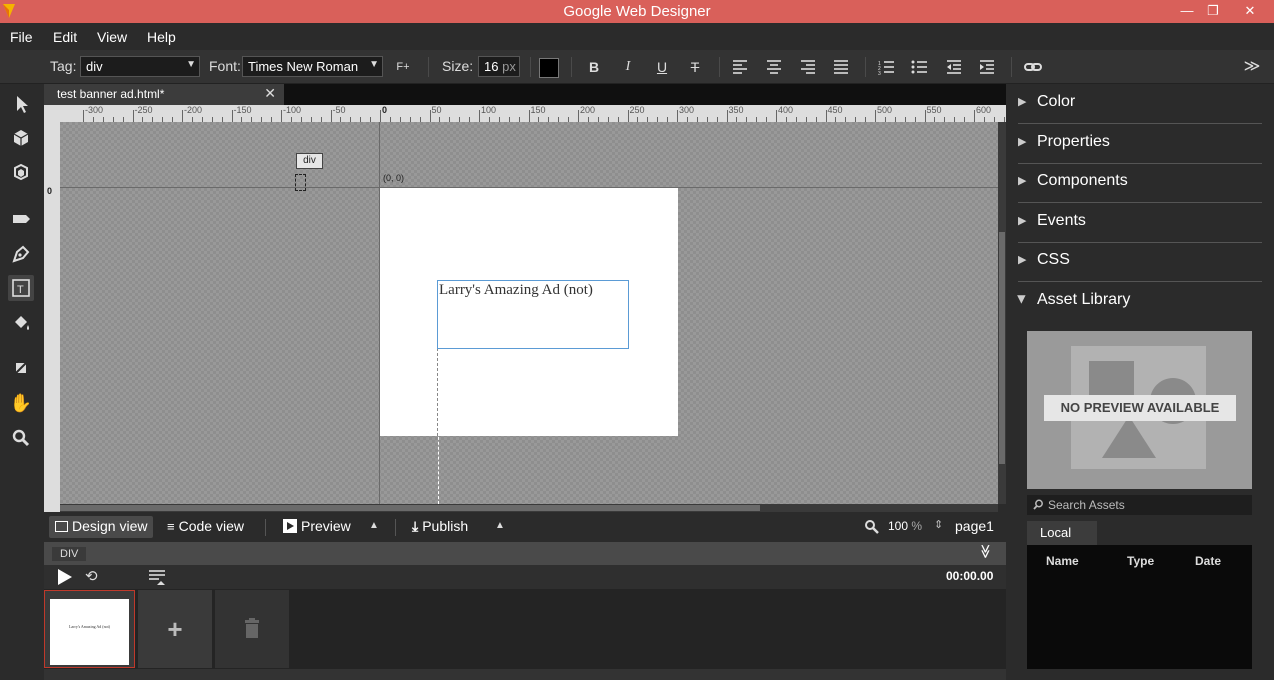 The height and width of the screenshot is (680, 1274). I want to click on link-icon, so click(1033, 67).